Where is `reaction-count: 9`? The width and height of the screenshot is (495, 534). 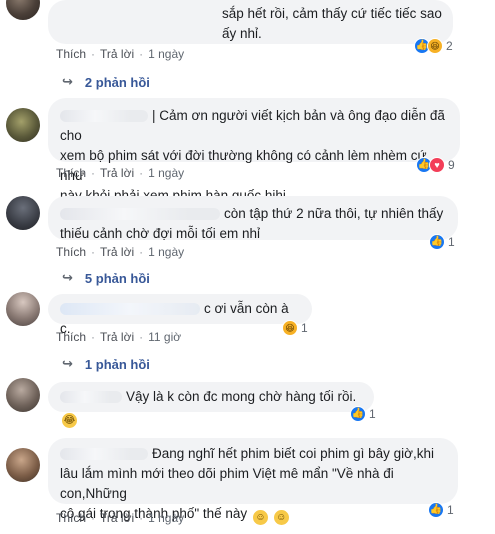
reaction-count: 9 is located at coordinates (451, 165).